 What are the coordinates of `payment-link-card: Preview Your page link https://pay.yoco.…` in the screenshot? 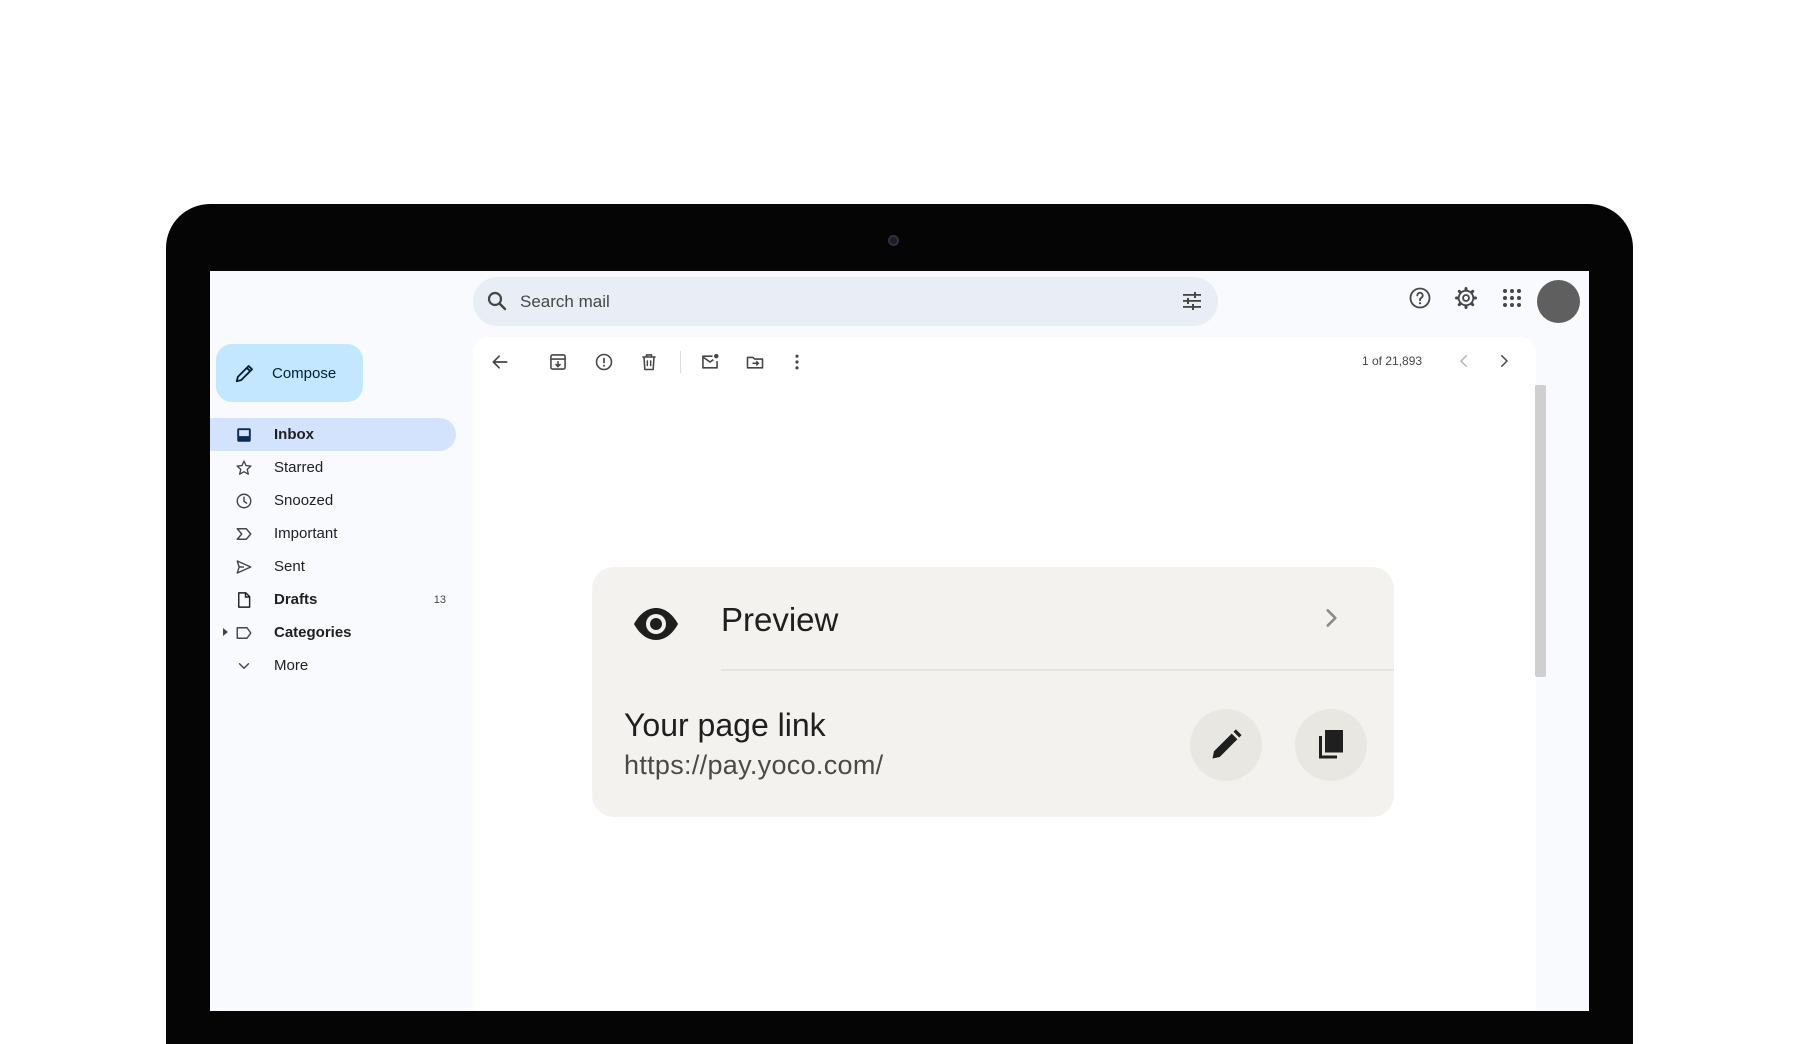 It's located at (993, 692).